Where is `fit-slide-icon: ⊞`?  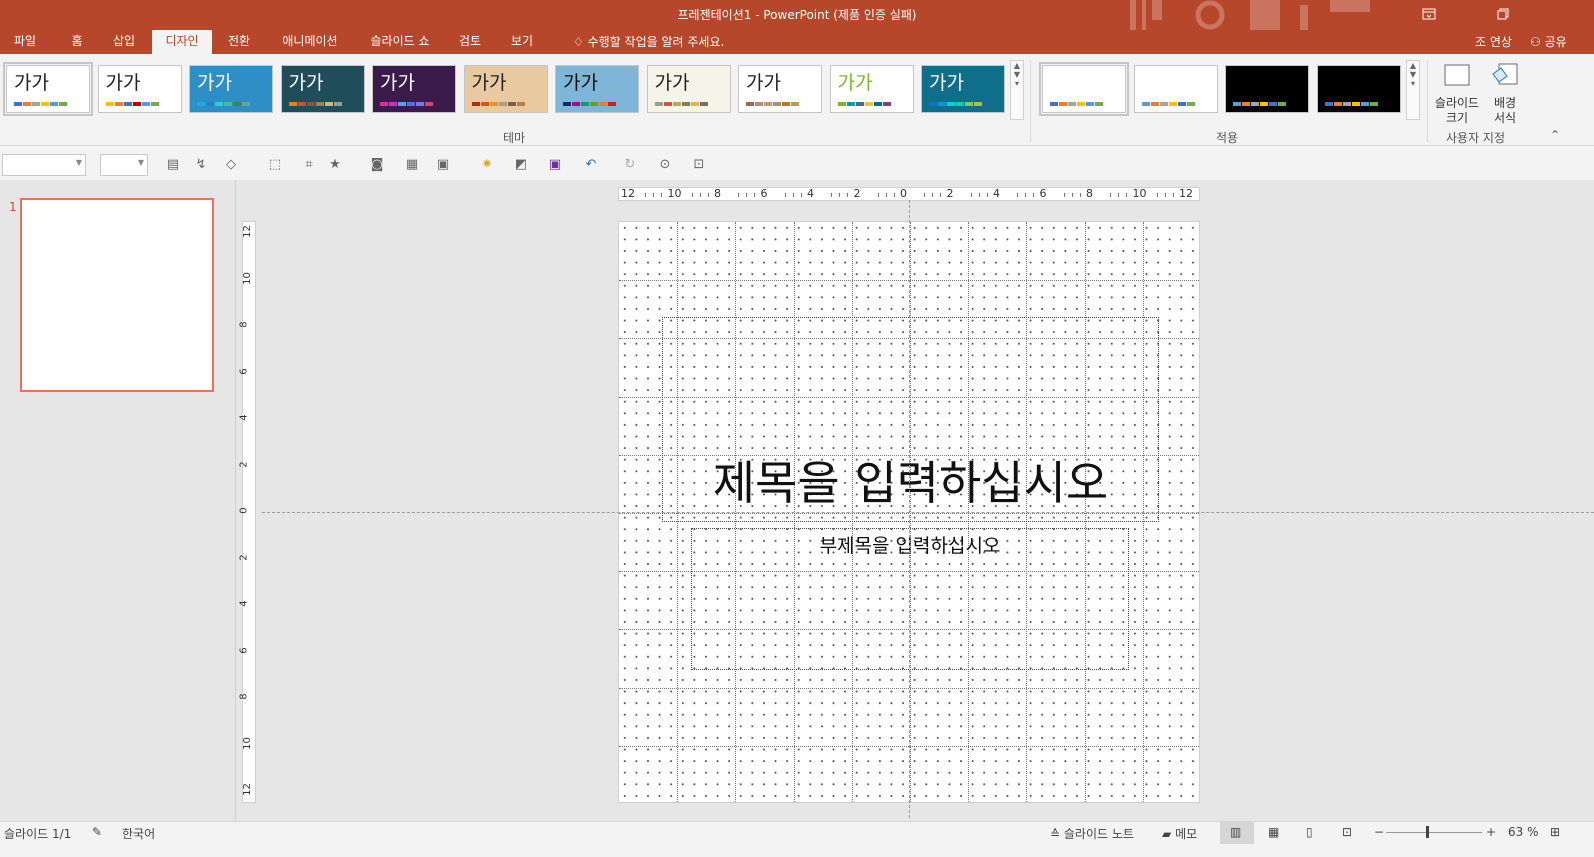 fit-slide-icon: ⊞ is located at coordinates (1555, 832).